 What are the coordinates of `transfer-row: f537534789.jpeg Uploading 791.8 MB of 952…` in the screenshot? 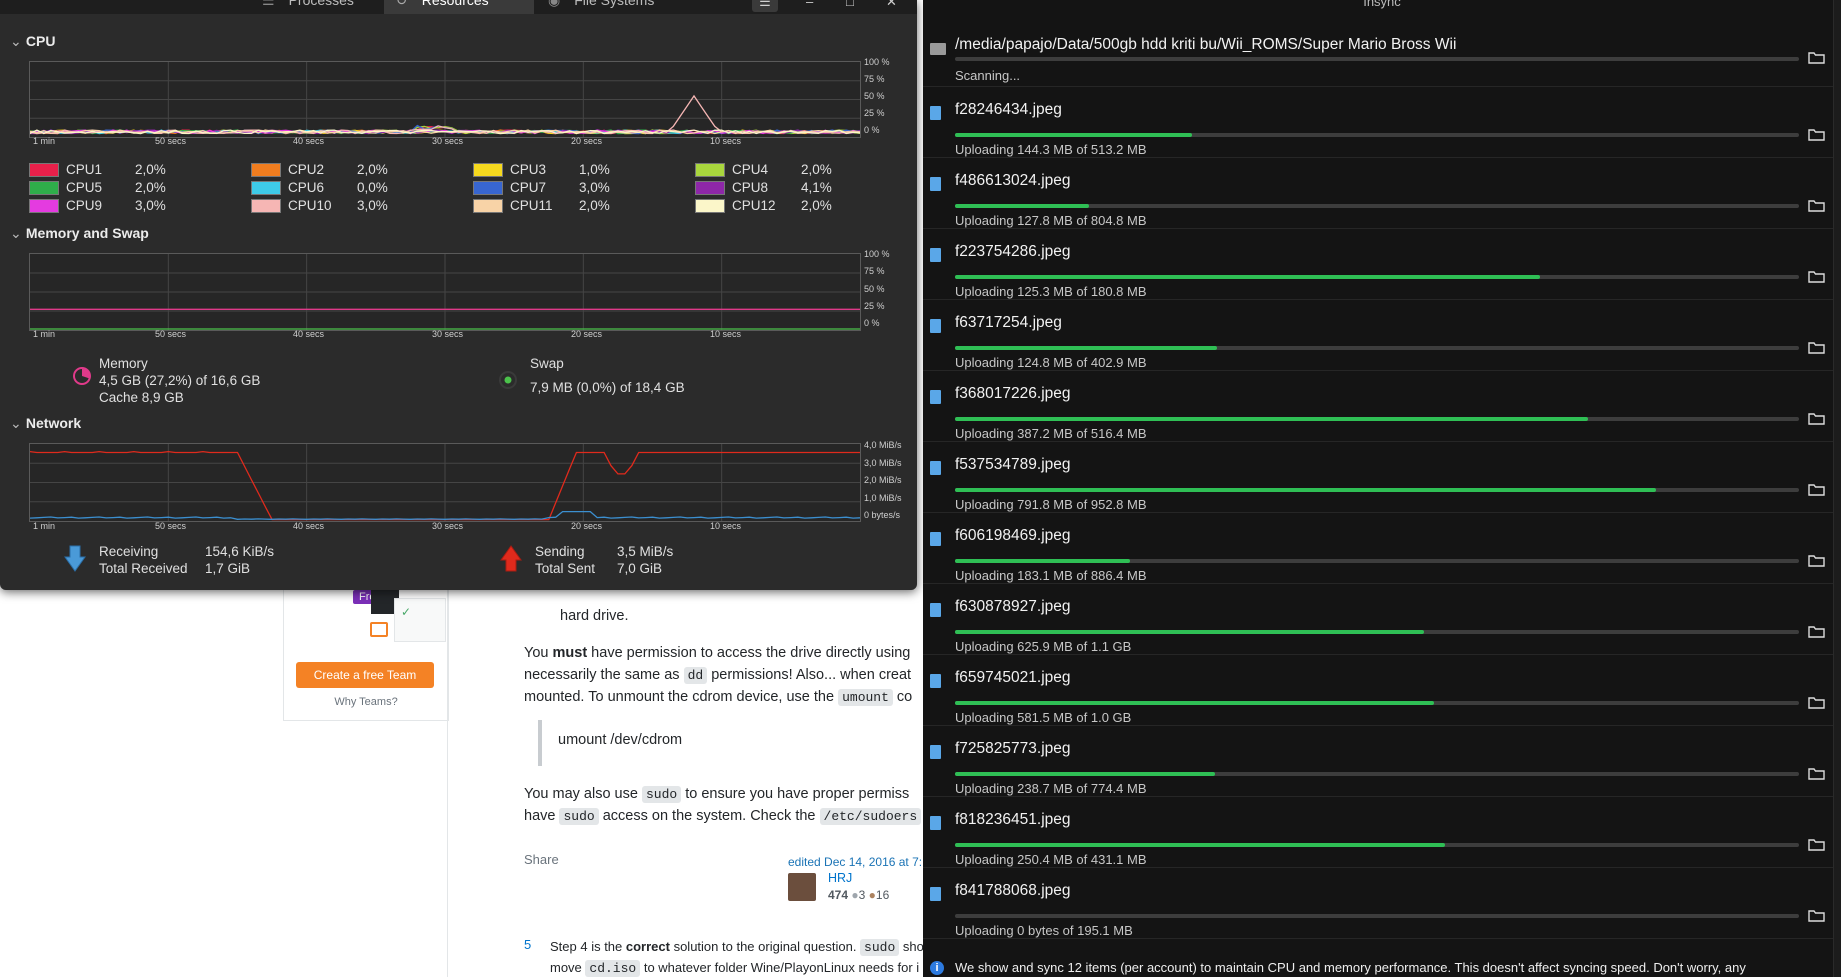 It's located at (1378, 477).